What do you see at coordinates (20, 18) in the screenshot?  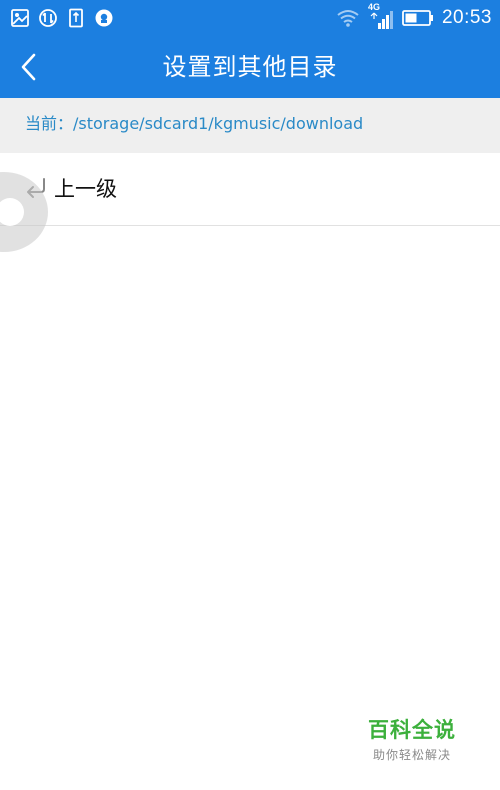 I see `gallery-icon` at bounding box center [20, 18].